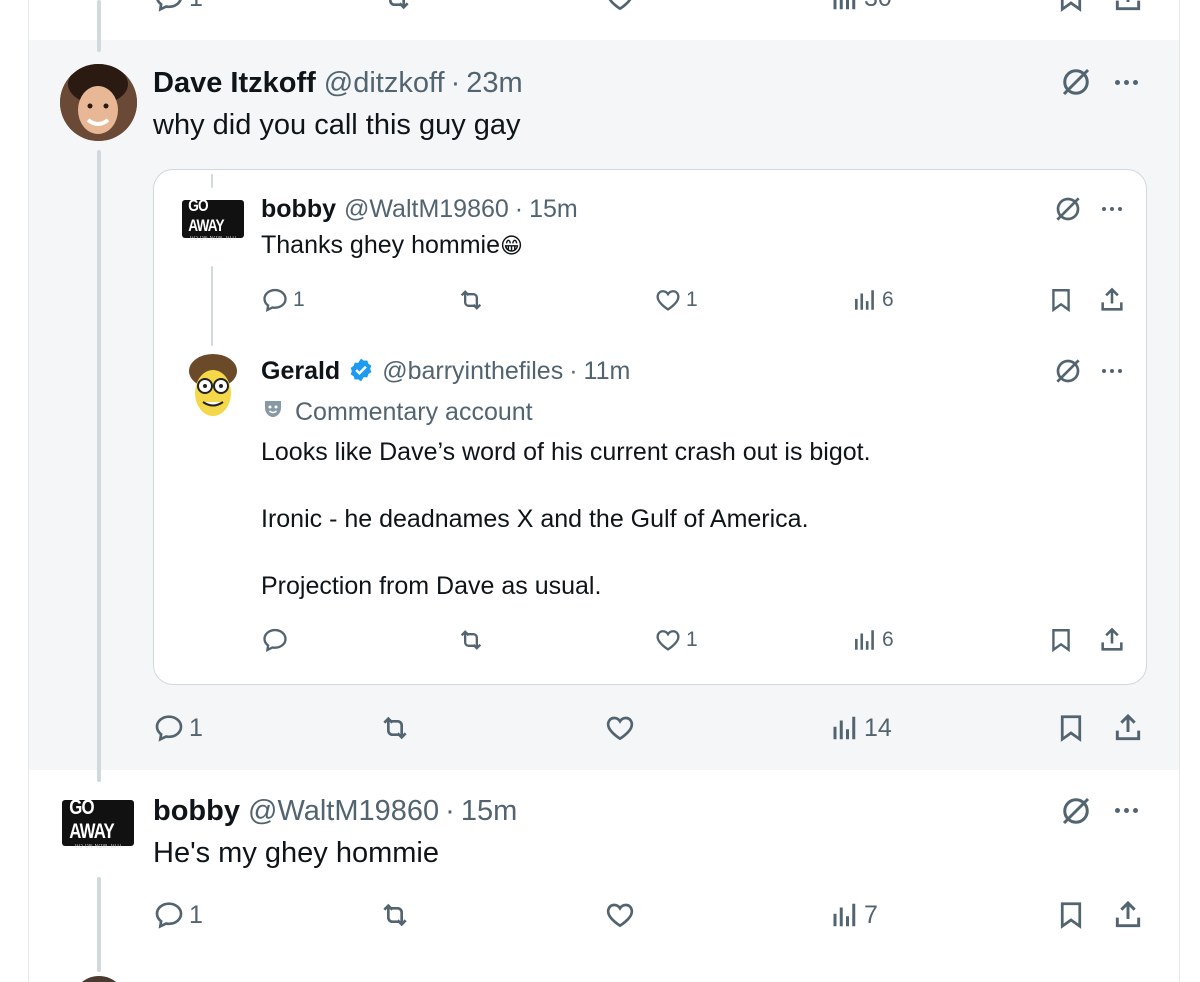 The width and height of the screenshot is (1200, 982). Describe the element at coordinates (607, 371) in the screenshot. I see `post-time: 11m` at that location.